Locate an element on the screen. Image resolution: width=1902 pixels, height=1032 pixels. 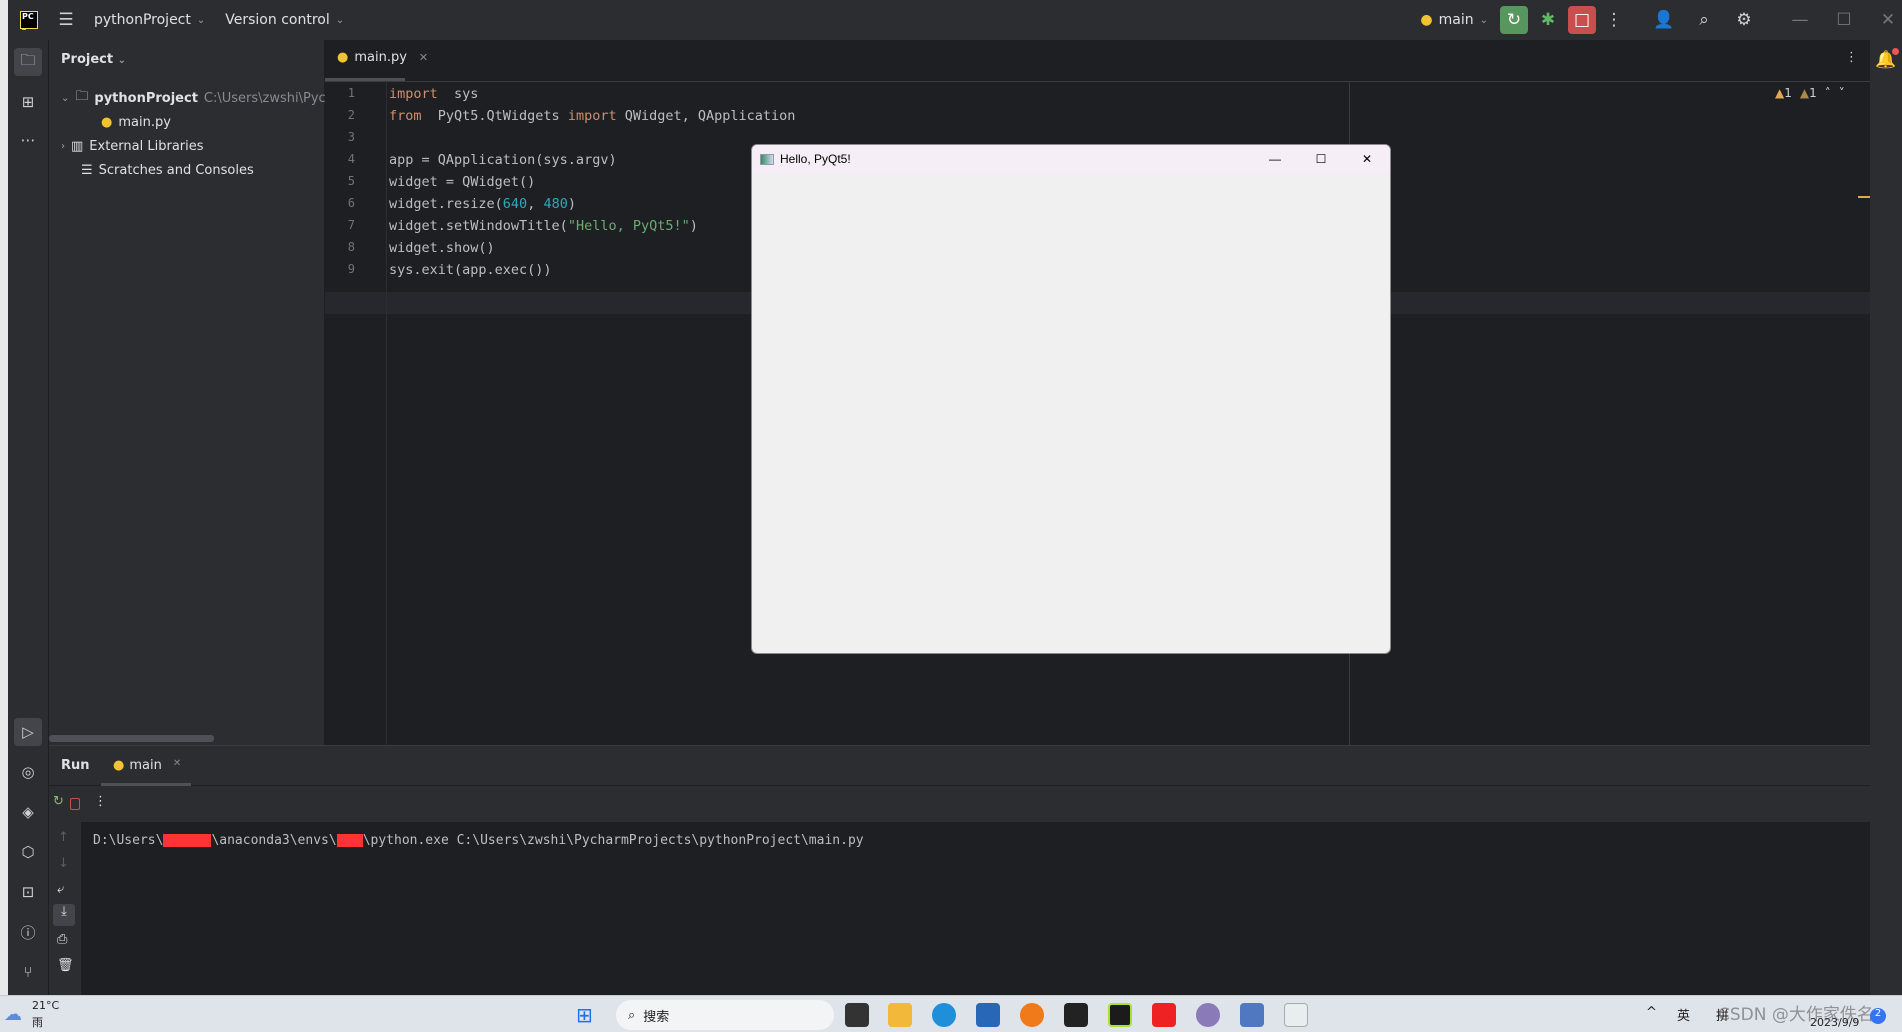
redacted-block is located at coordinates (187, 840).